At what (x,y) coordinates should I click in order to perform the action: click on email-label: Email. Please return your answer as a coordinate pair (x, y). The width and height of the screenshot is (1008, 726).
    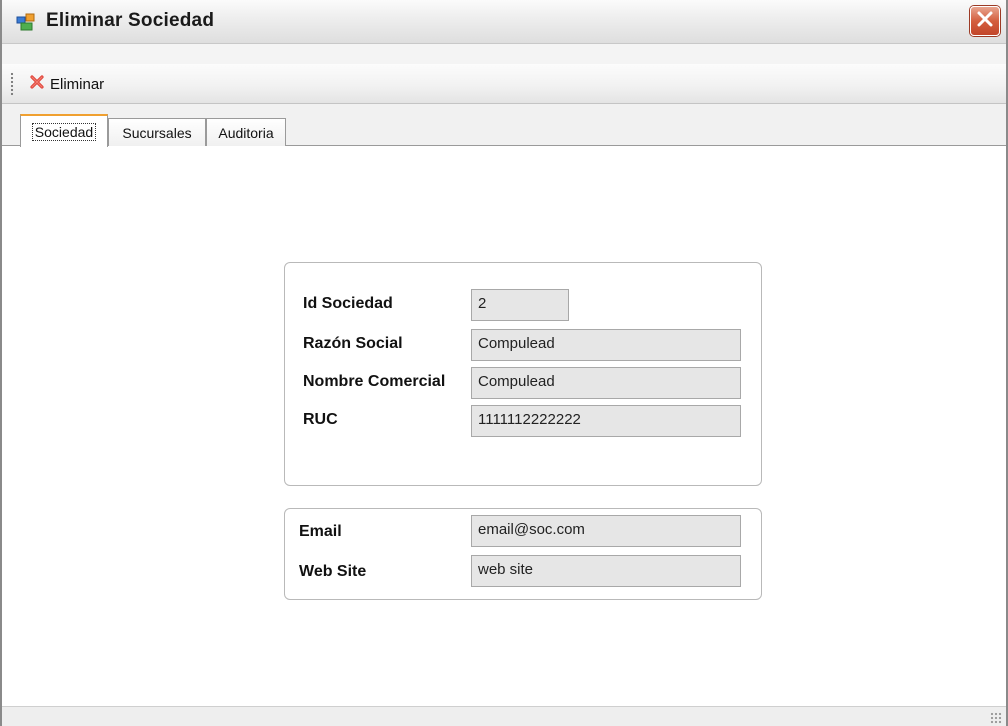
    Looking at the image, I should click on (320, 531).